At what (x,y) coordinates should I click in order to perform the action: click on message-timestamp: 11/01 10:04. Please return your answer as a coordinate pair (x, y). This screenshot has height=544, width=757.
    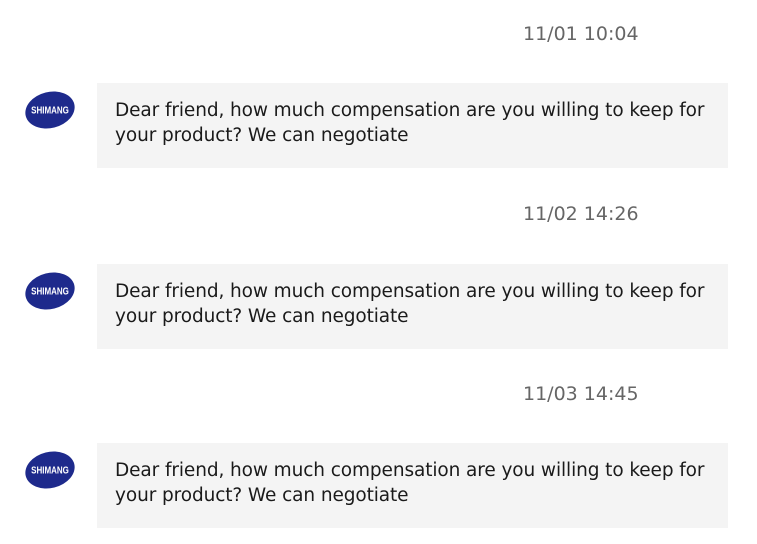
    Looking at the image, I should click on (581, 34).